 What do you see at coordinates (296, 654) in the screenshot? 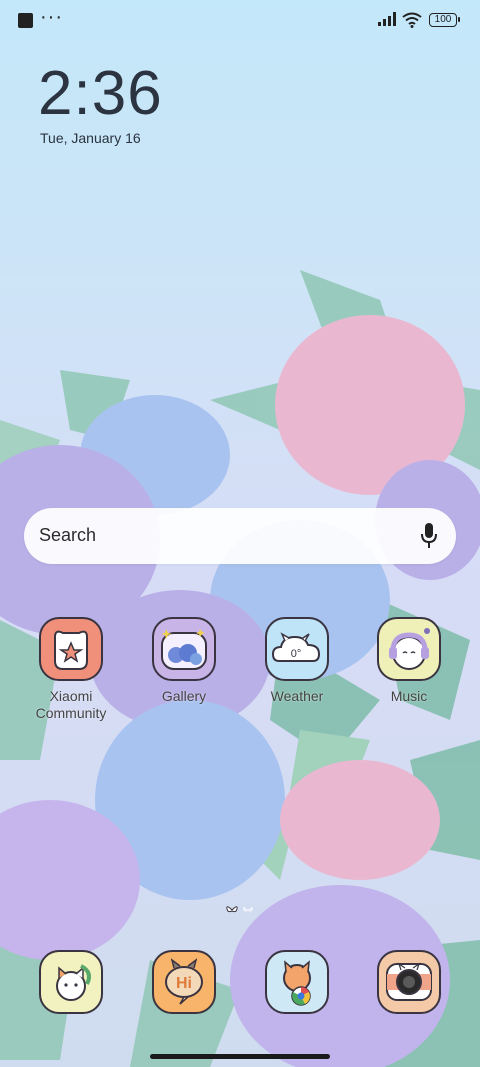
I see `weather-temp: 0°` at bounding box center [296, 654].